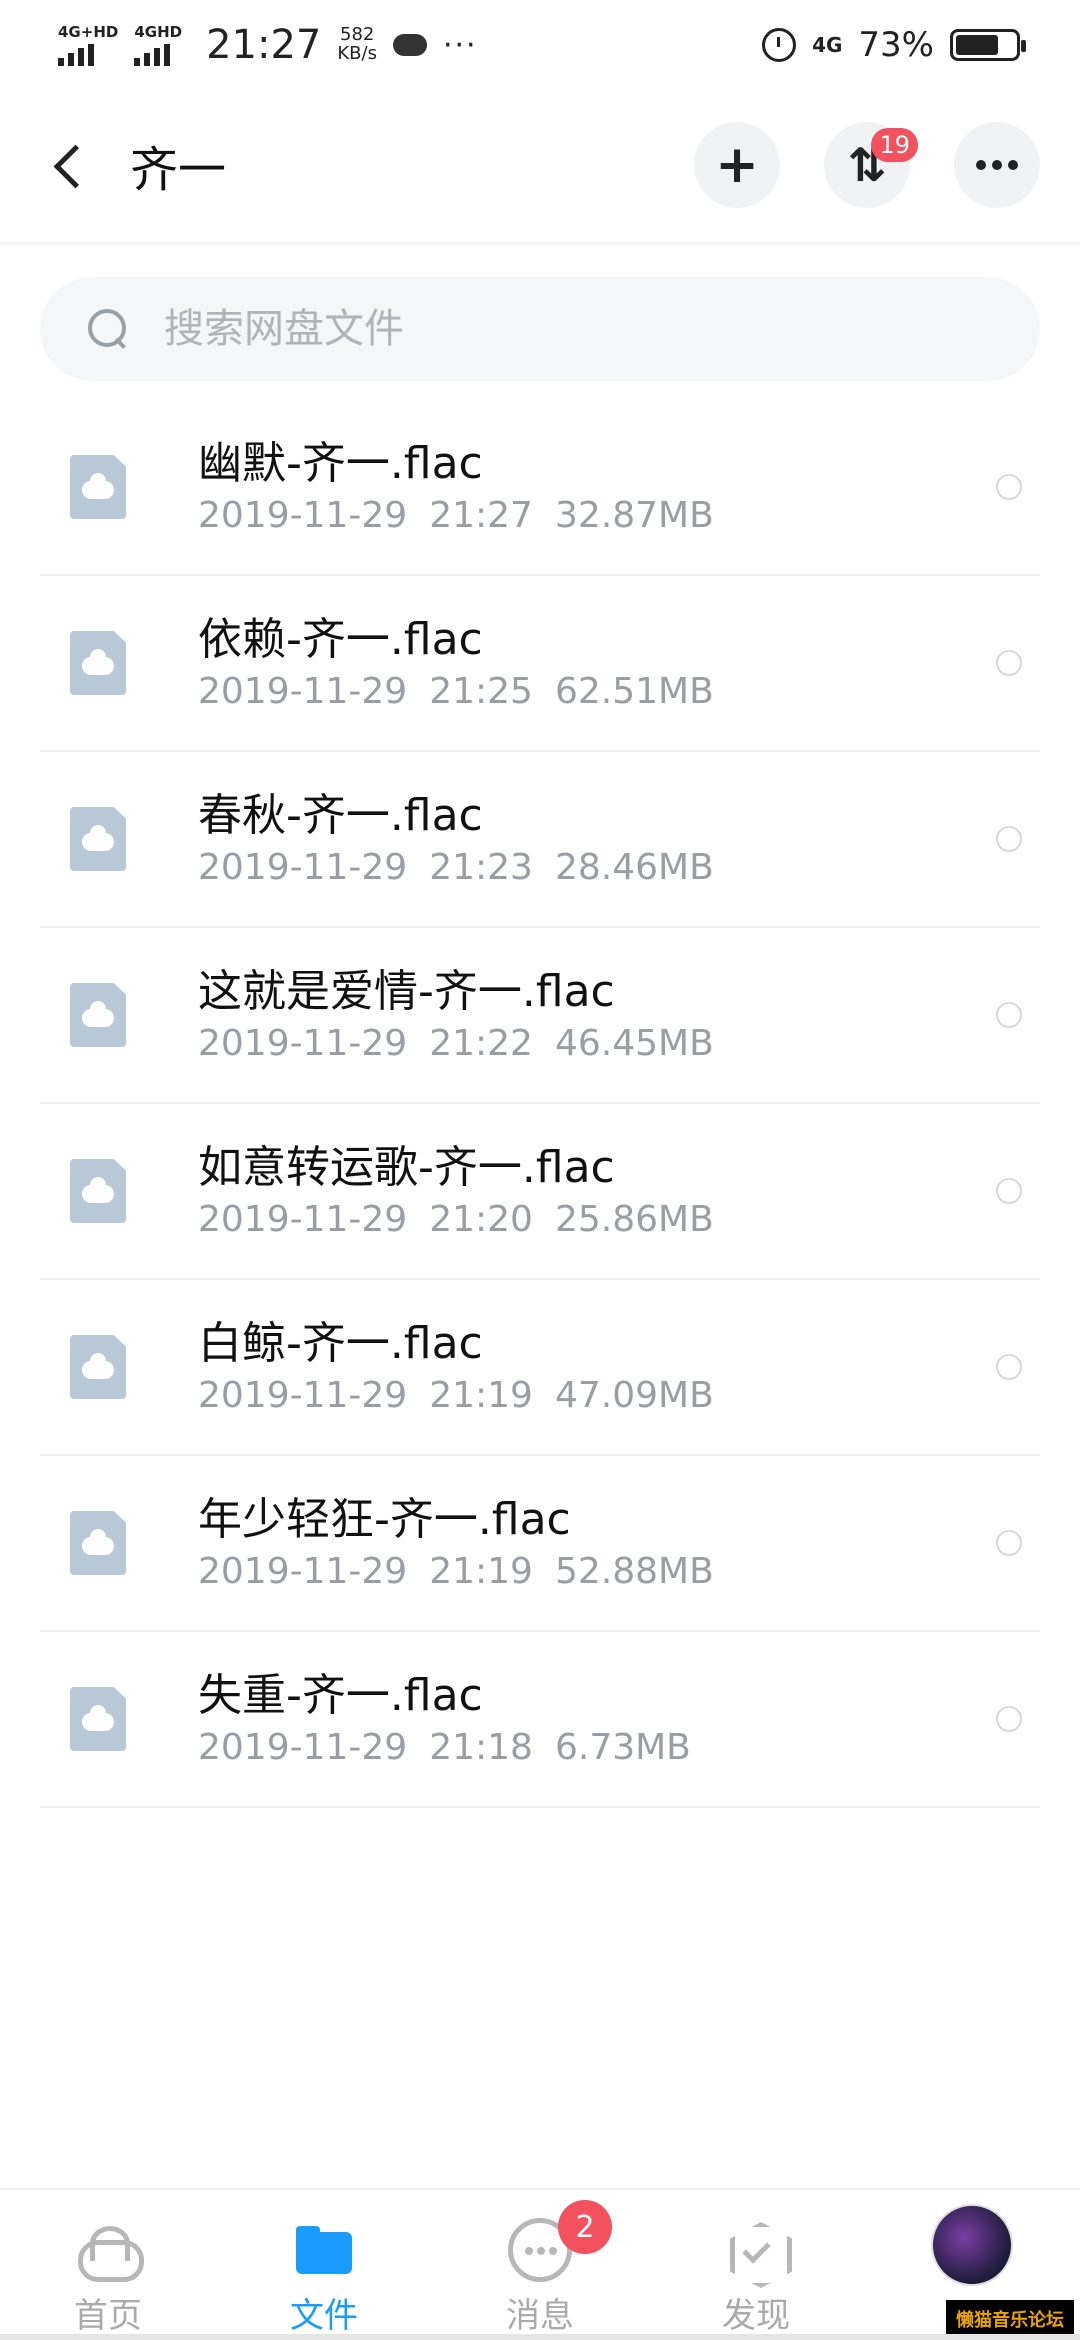  Describe the element at coordinates (634, 691) in the screenshot. I see `file-size: 62.51MB` at that location.